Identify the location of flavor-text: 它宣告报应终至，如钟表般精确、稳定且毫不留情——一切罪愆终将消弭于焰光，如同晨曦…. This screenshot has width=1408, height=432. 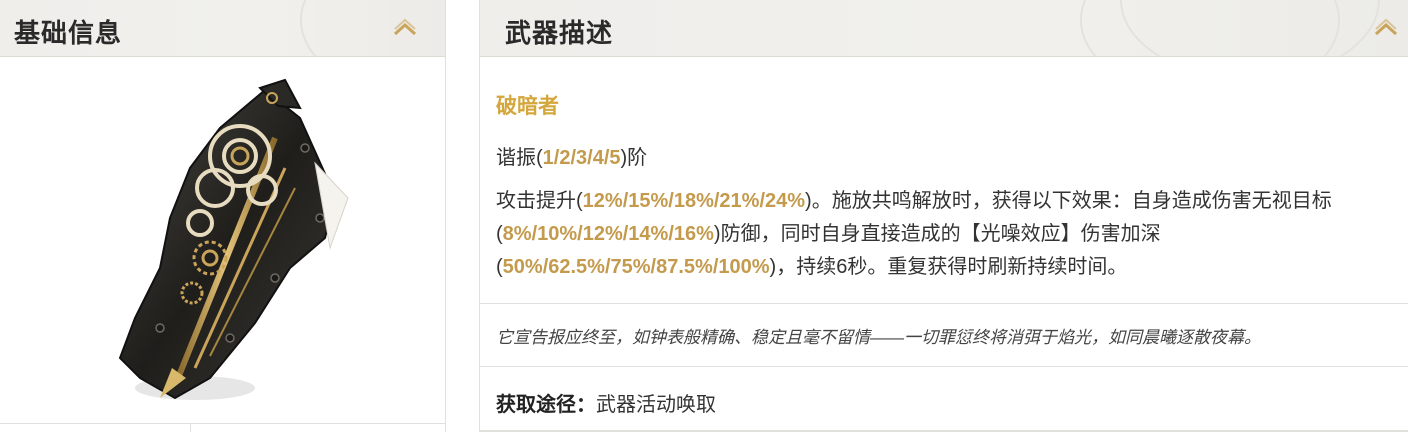
(878, 337).